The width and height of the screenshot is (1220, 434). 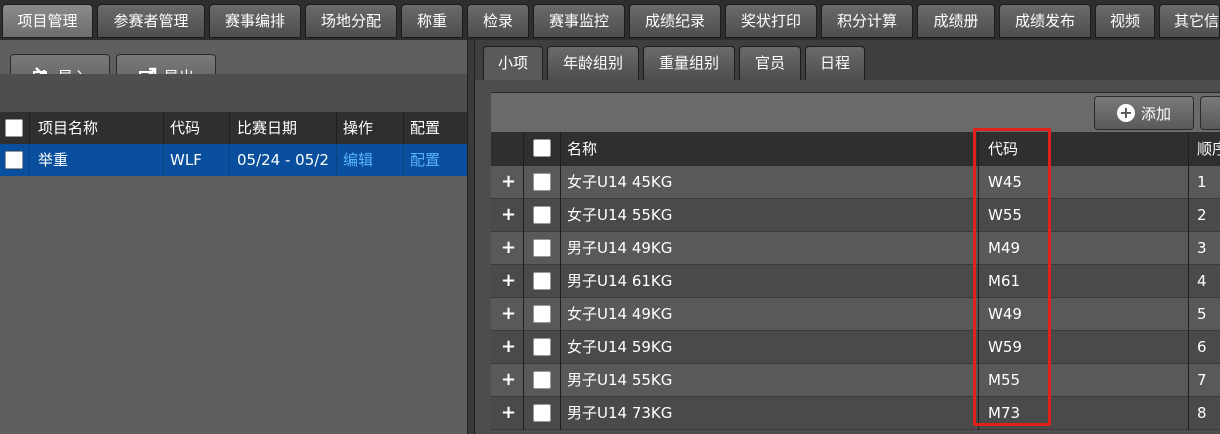 What do you see at coordinates (835, 63) in the screenshot?
I see `subtab-schedule: 日程` at bounding box center [835, 63].